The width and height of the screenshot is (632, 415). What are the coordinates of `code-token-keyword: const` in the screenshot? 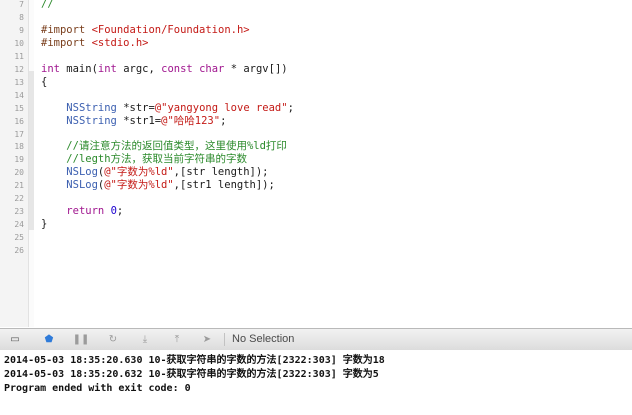 It's located at (177, 68).